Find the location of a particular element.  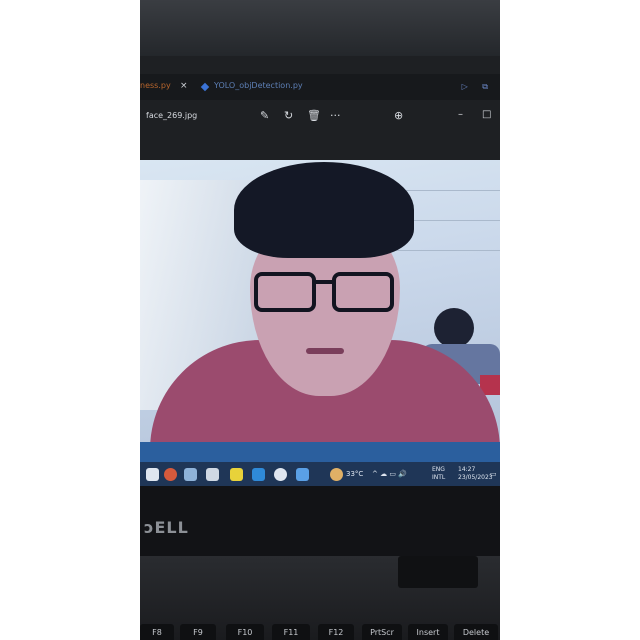

tray-icons: ^ ☁ ▭ 🔊 is located at coordinates (389, 474).